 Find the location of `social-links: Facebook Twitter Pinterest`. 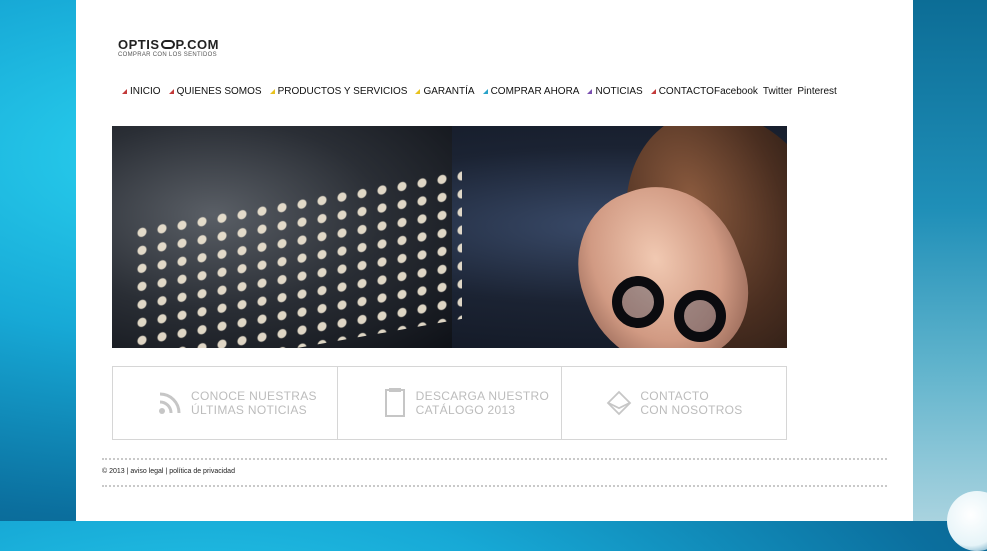

social-links: Facebook Twitter Pinterest is located at coordinates (775, 91).